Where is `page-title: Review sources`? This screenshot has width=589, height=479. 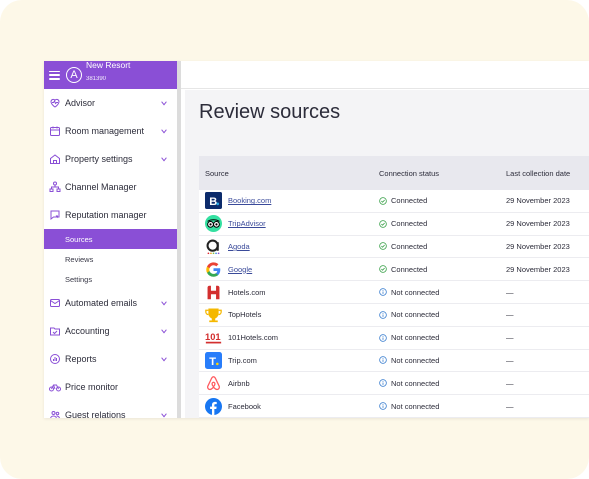 page-title: Review sources is located at coordinates (270, 112).